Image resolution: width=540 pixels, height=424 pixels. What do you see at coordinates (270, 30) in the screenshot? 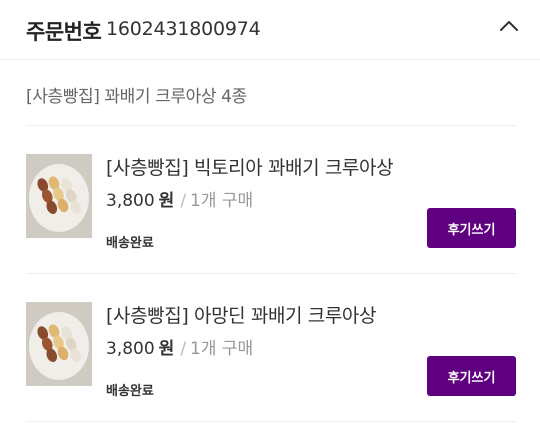
I see `order-header: 주문번호 1602431800974` at bounding box center [270, 30].